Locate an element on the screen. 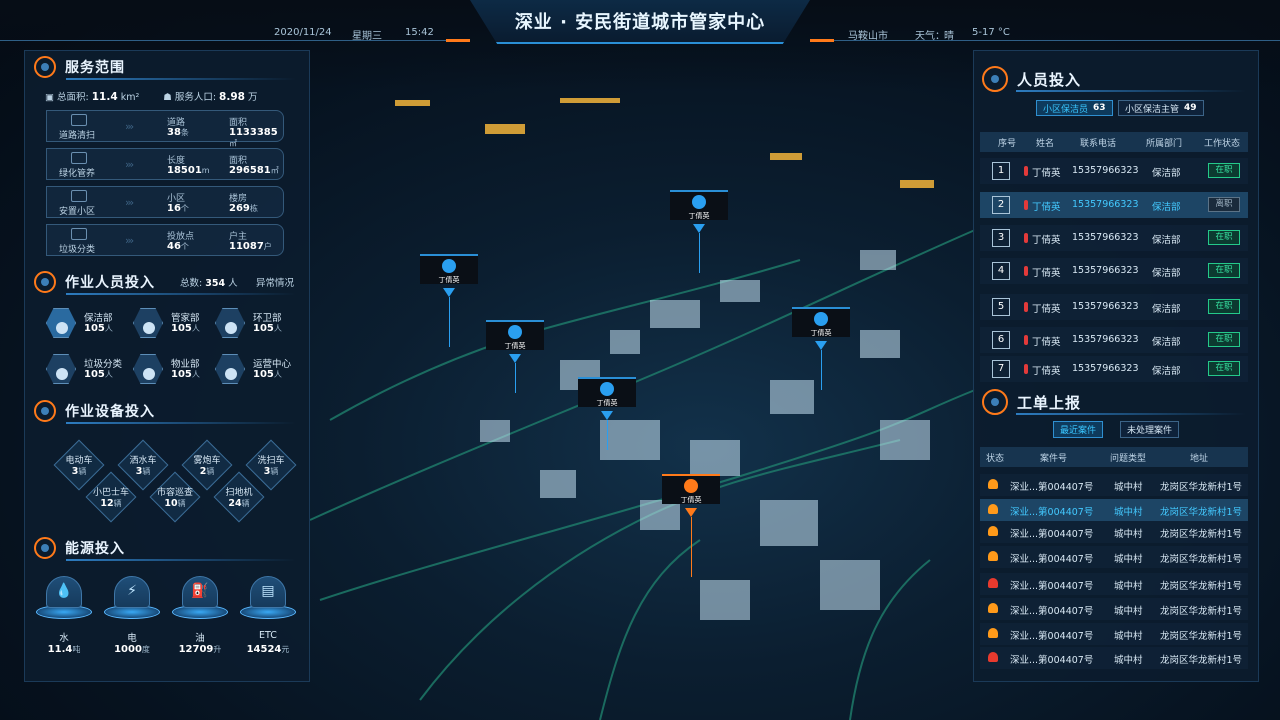 The width and height of the screenshot is (1280, 720). personnel-row: 2 丁倩英 15357966323 保洁部 离职 is located at coordinates (1114, 205).